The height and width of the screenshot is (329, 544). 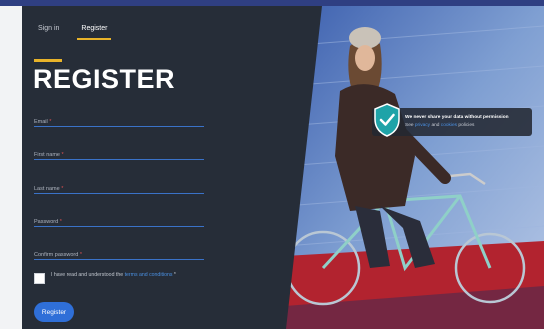 I want to click on title-accent, so click(x=48, y=60).